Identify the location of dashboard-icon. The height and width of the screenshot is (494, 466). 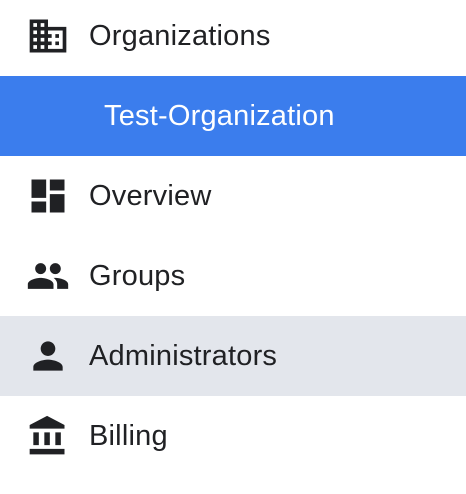
(48, 196).